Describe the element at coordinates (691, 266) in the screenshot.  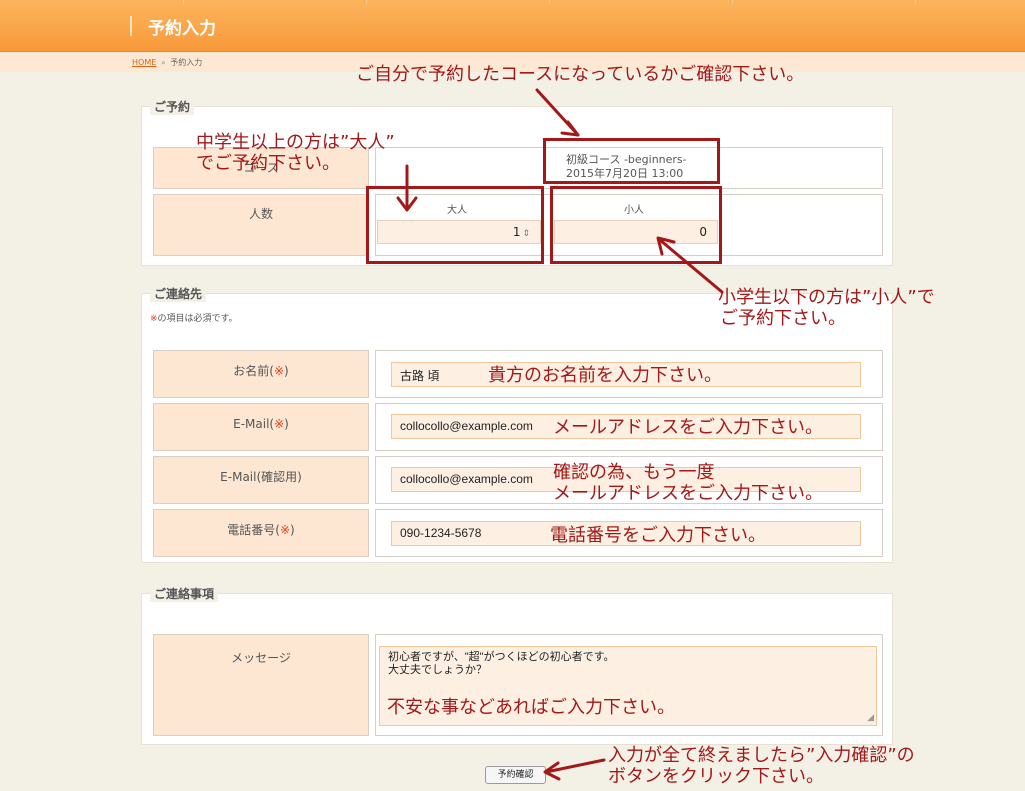
I see `arrow-to-child` at that location.